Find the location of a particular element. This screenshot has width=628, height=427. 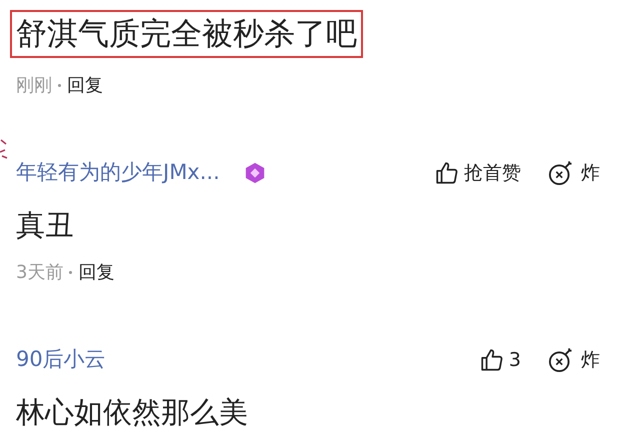

timestamp: 刚刚 is located at coordinates (34, 86).